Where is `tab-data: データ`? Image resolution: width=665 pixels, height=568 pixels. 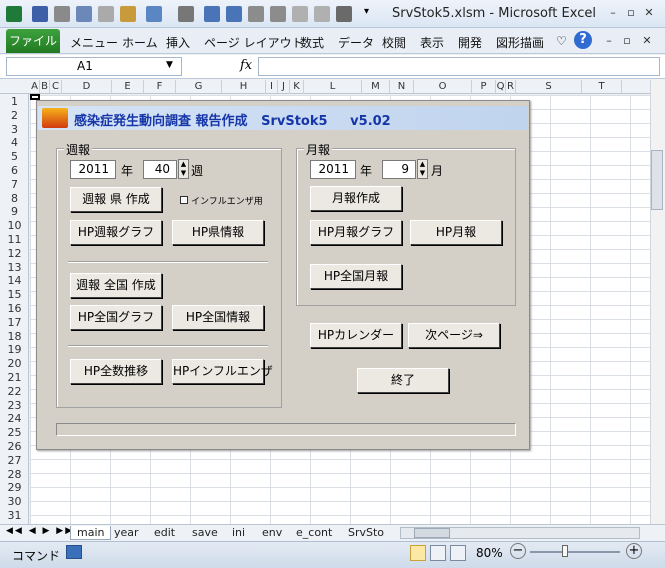
tab-data: データ is located at coordinates (356, 42).